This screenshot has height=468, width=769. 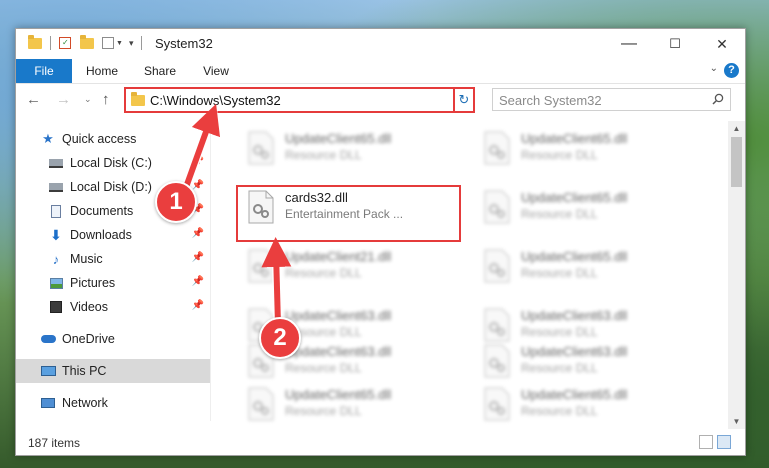 What do you see at coordinates (216, 71) in the screenshot?
I see `tab-view: View` at bounding box center [216, 71].